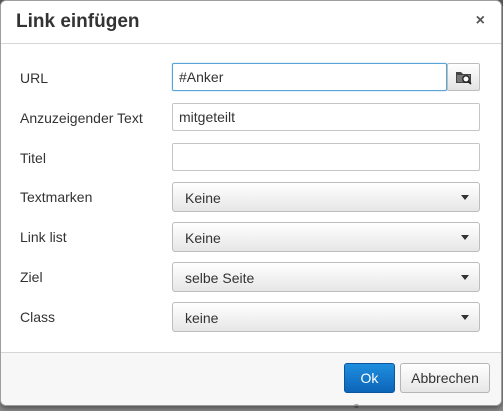 The height and width of the screenshot is (411, 503). I want to click on text-row: Anzuzeigender Text, so click(251, 118).